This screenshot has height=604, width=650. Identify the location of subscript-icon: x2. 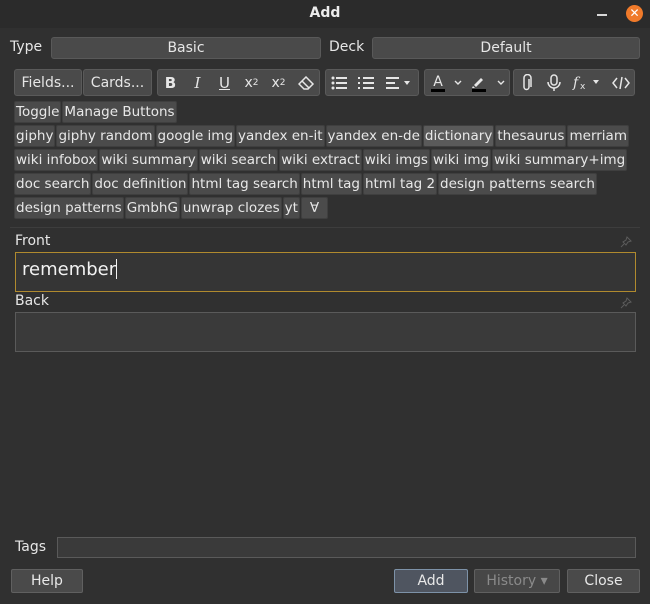
(278, 82).